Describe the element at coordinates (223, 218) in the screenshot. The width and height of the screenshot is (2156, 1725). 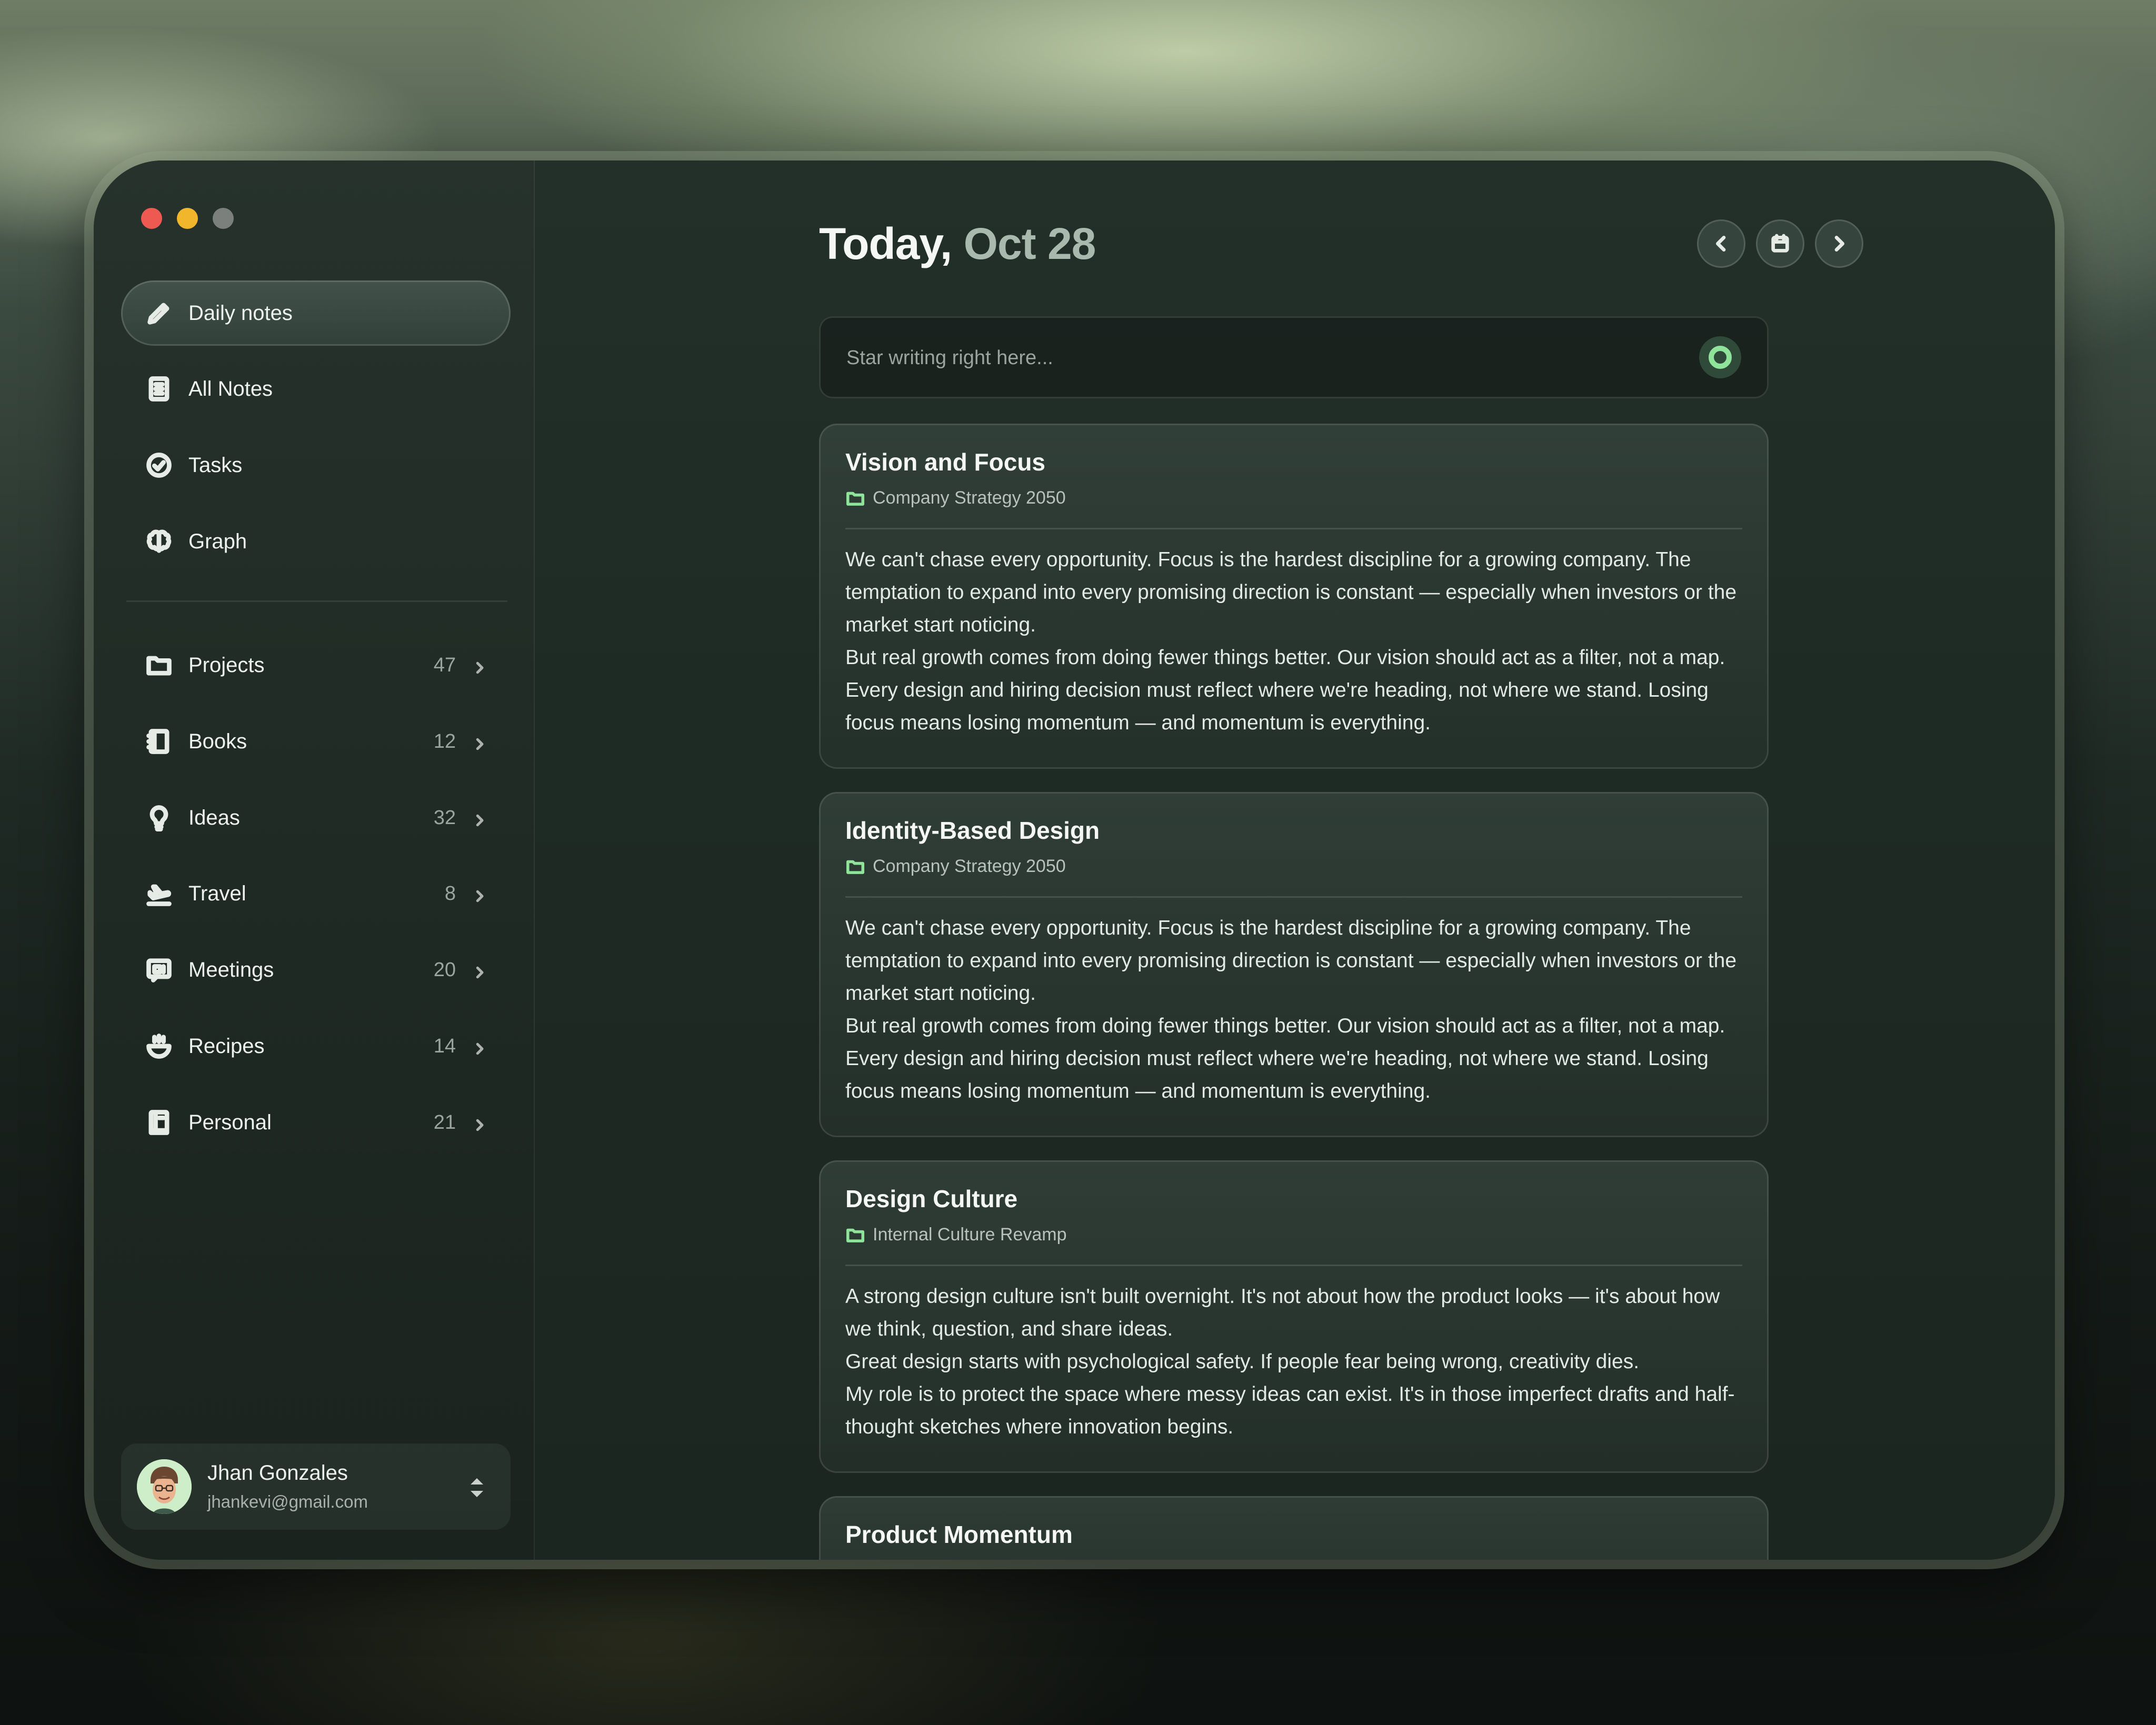
I see `zoom-window-button` at that location.